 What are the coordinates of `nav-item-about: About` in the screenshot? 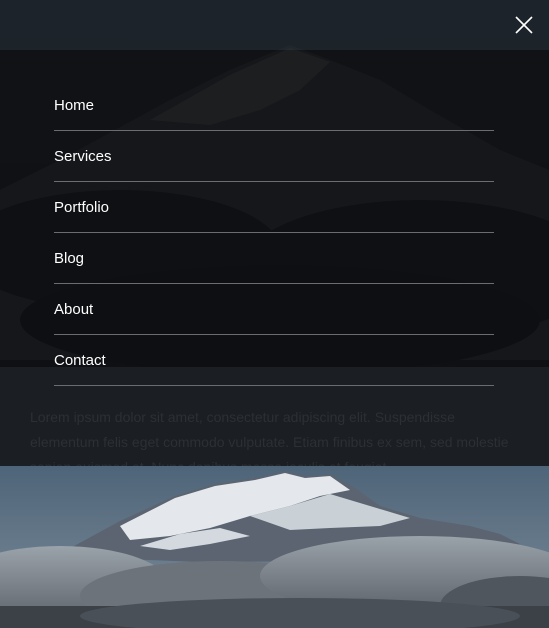 It's located at (274, 309).